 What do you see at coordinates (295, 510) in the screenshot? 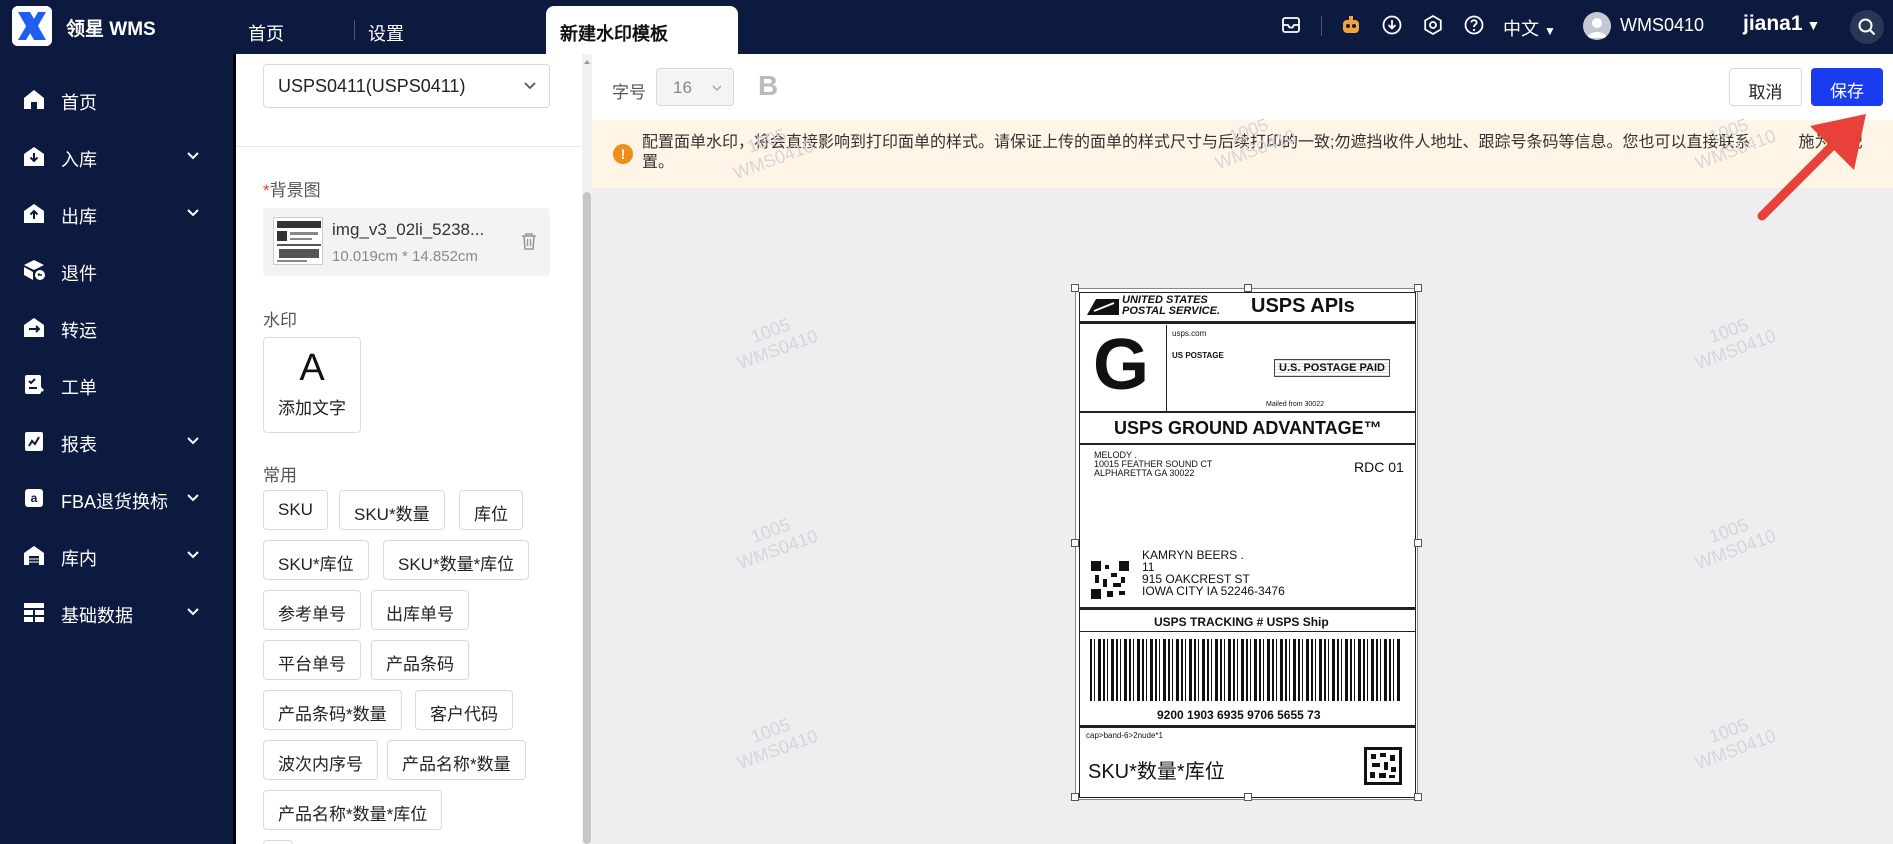
I see `chip-sku: SKU` at bounding box center [295, 510].